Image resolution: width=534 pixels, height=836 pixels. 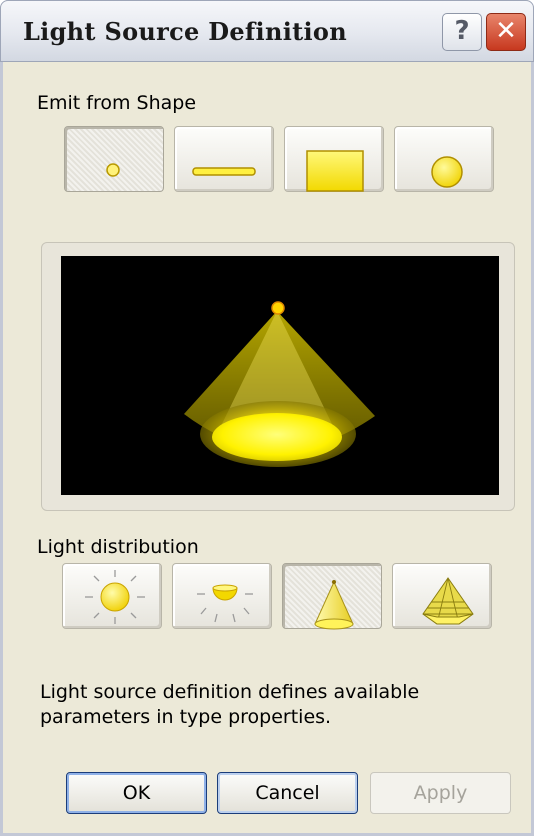 What do you see at coordinates (113, 170) in the screenshot?
I see `point-shape-icon` at bounding box center [113, 170].